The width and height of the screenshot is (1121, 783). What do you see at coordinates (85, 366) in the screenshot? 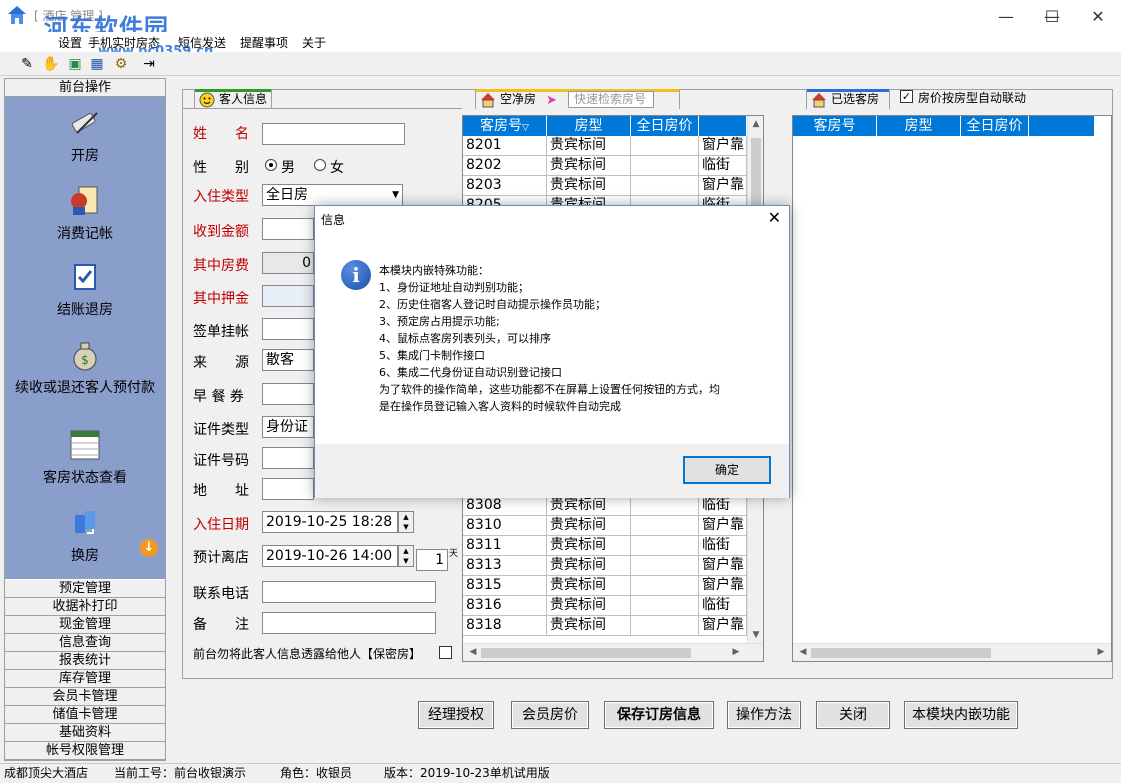
I see `action-prepayment: $ 续收或退还客人预付款` at bounding box center [85, 366].